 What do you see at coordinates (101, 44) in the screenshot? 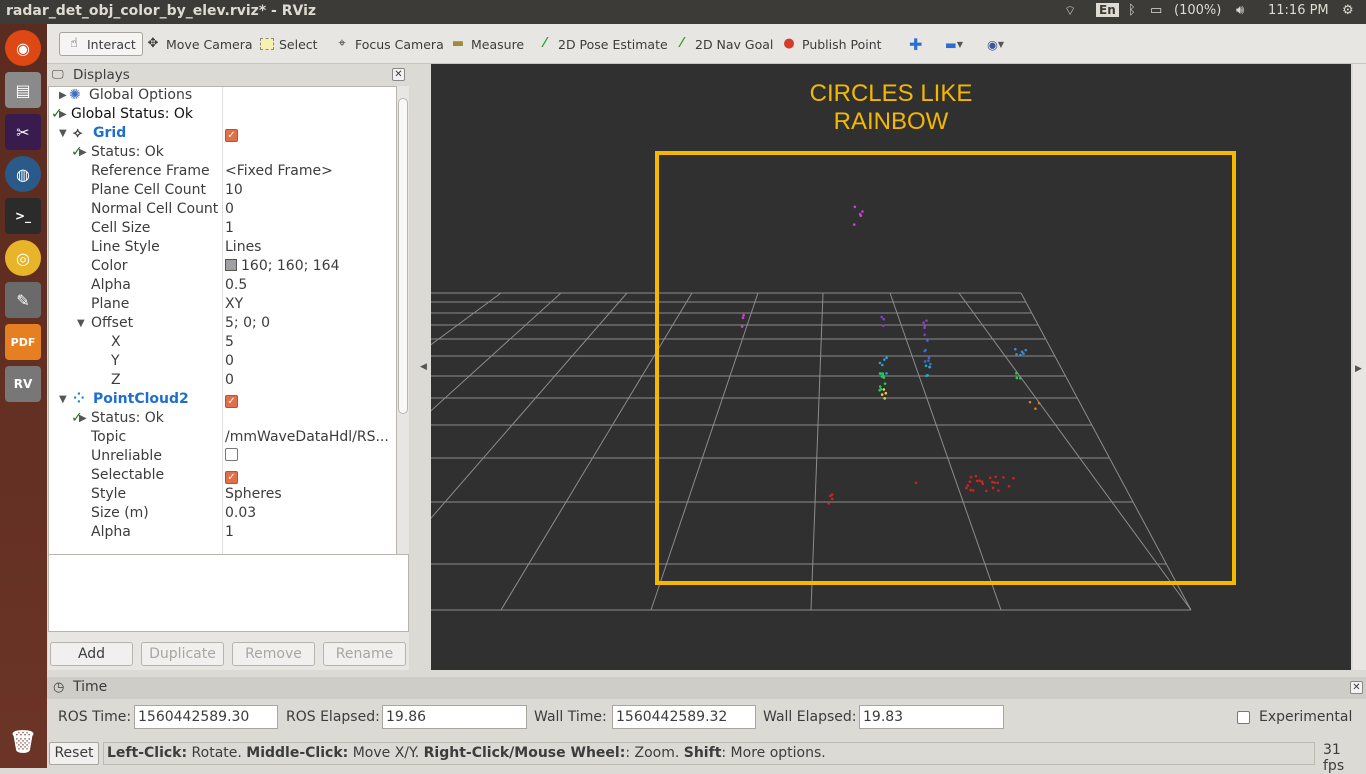
I see `interact-tool-button: ☝ Interact` at bounding box center [101, 44].